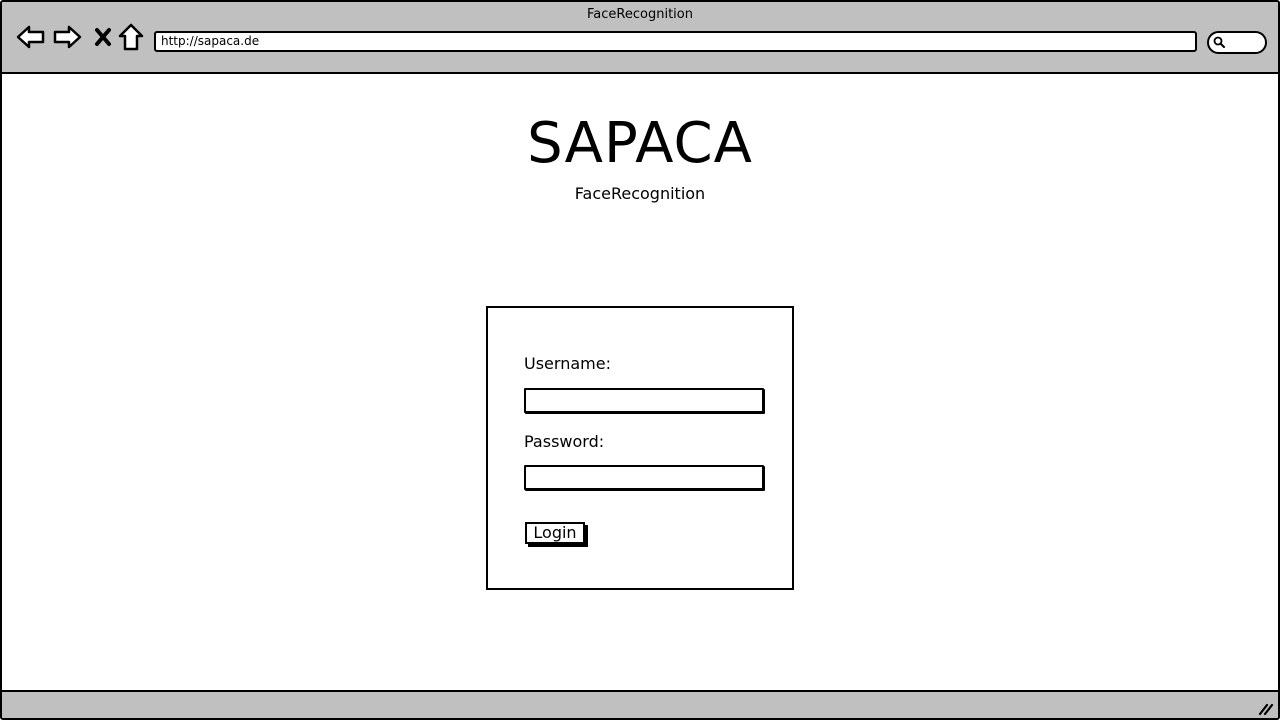 The width and height of the screenshot is (1280, 720). What do you see at coordinates (640, 193) in the screenshot?
I see `page-subtitle: FaceRecognition` at bounding box center [640, 193].